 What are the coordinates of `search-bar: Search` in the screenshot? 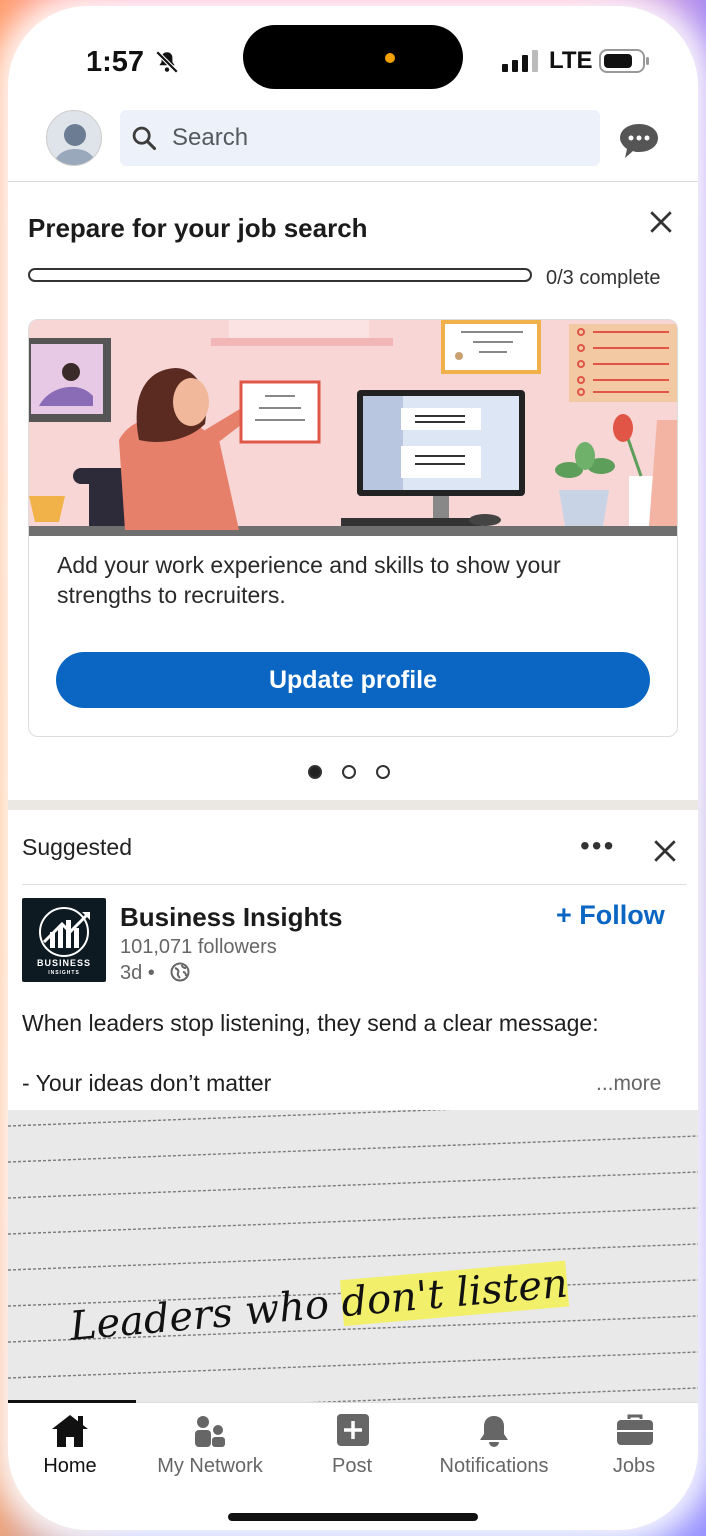 It's located at (360, 138).